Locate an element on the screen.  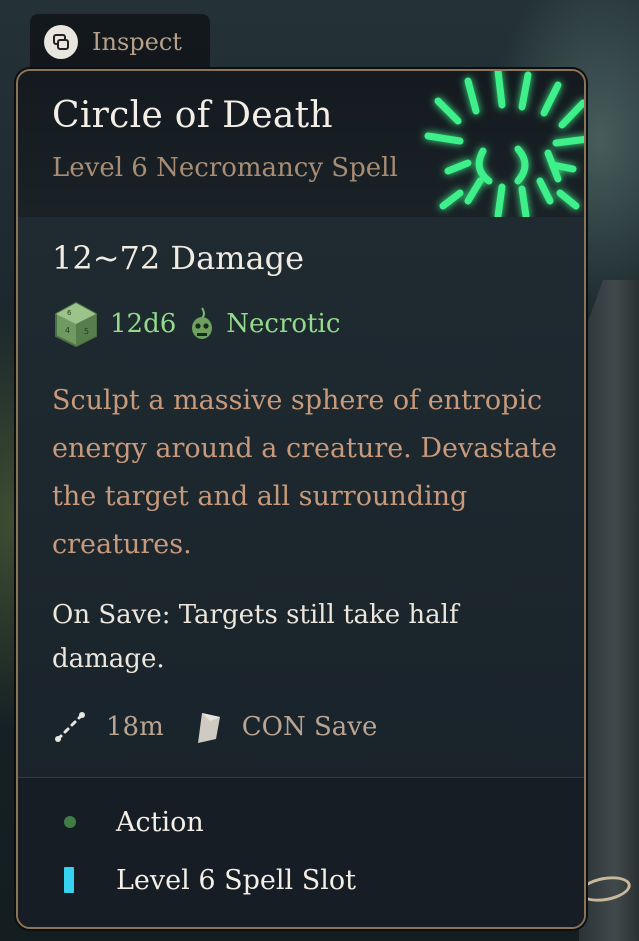
spell-subtitle: Level 6 Necromancy Spell is located at coordinates (225, 168).